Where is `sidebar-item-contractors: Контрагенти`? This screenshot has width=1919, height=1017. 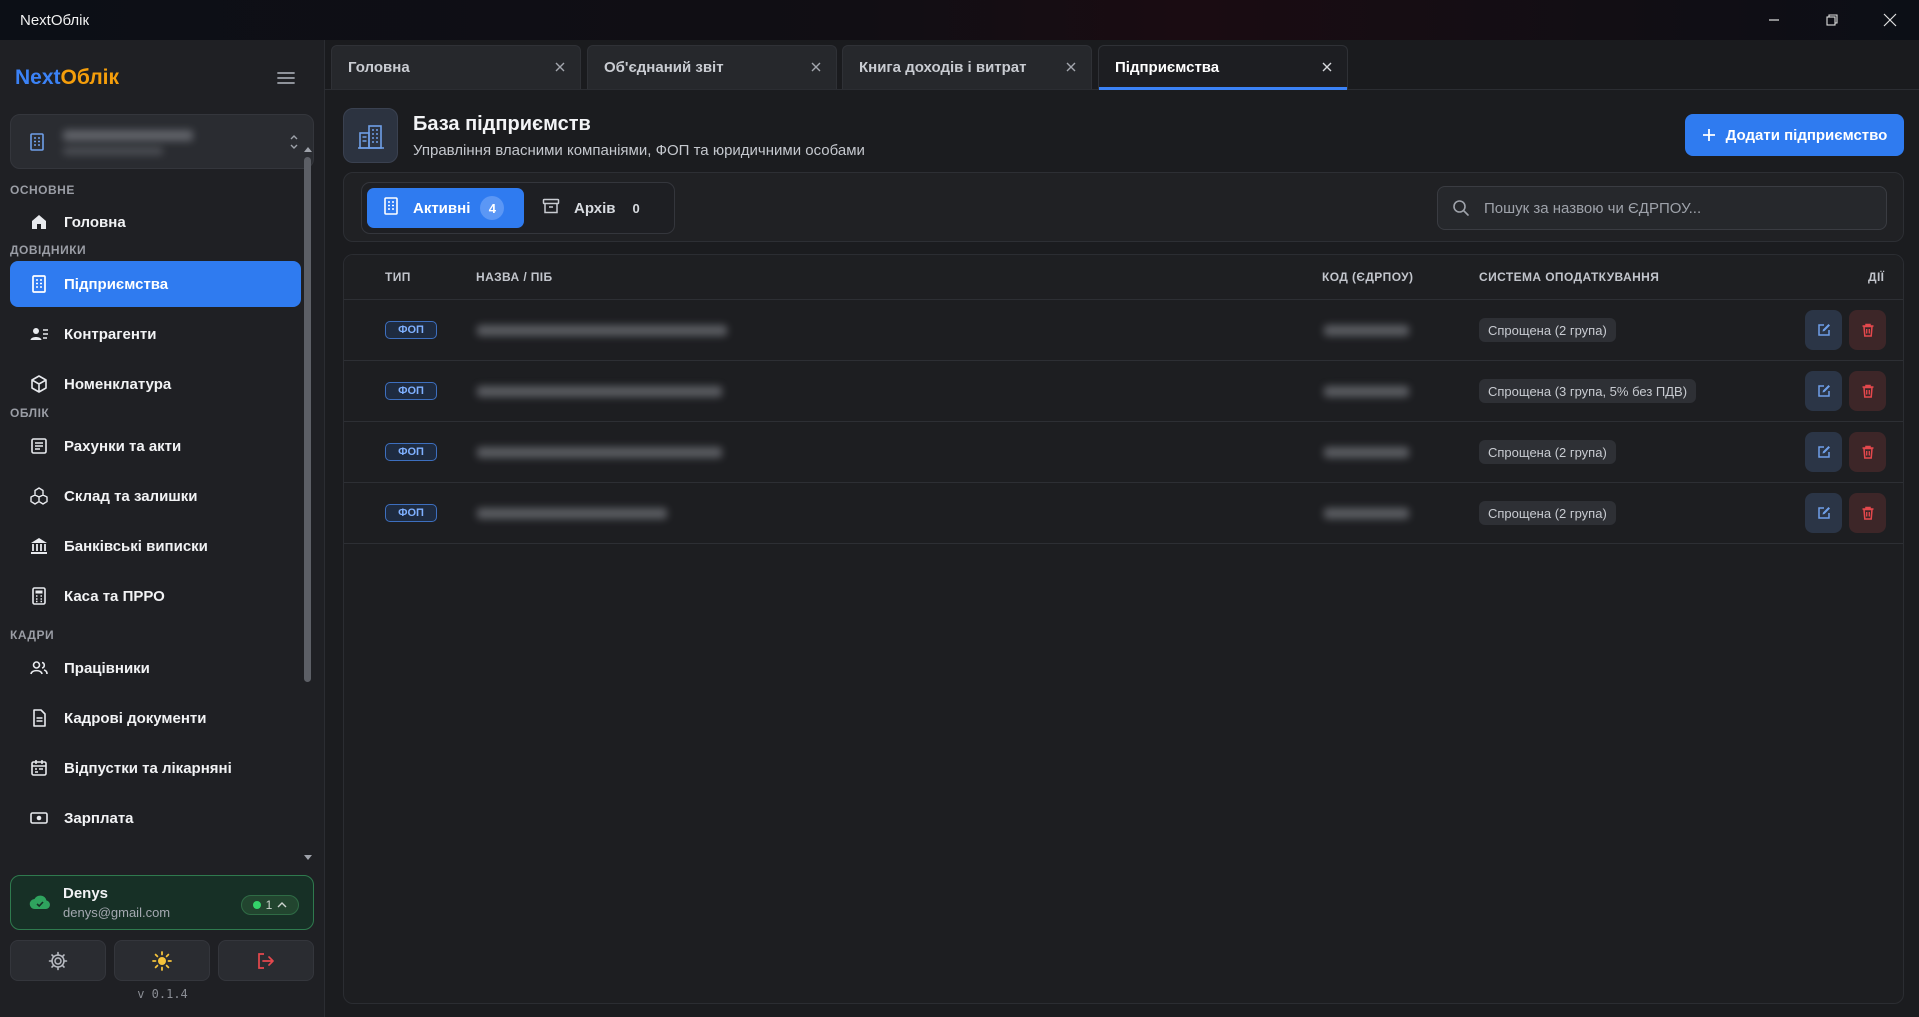
sidebar-item-contractors: Контрагенти is located at coordinates (155, 334).